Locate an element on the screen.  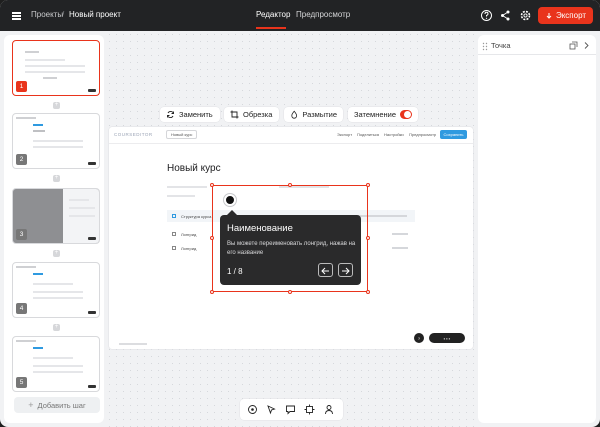
export-button: Экспорт is located at coordinates (565, 15).